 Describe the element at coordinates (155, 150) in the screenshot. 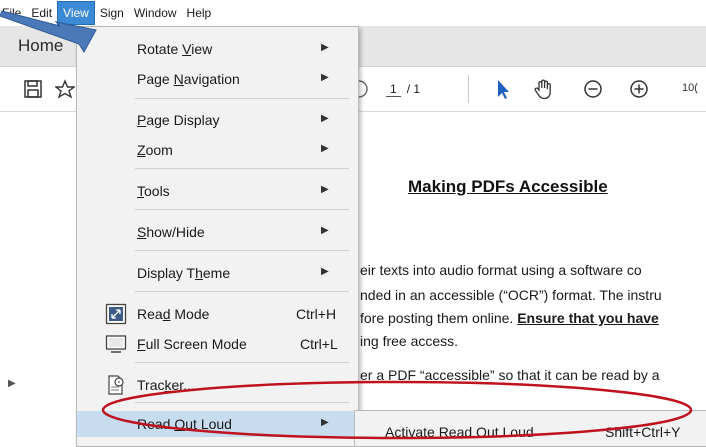

I see `menu-item-label: Zoom` at that location.